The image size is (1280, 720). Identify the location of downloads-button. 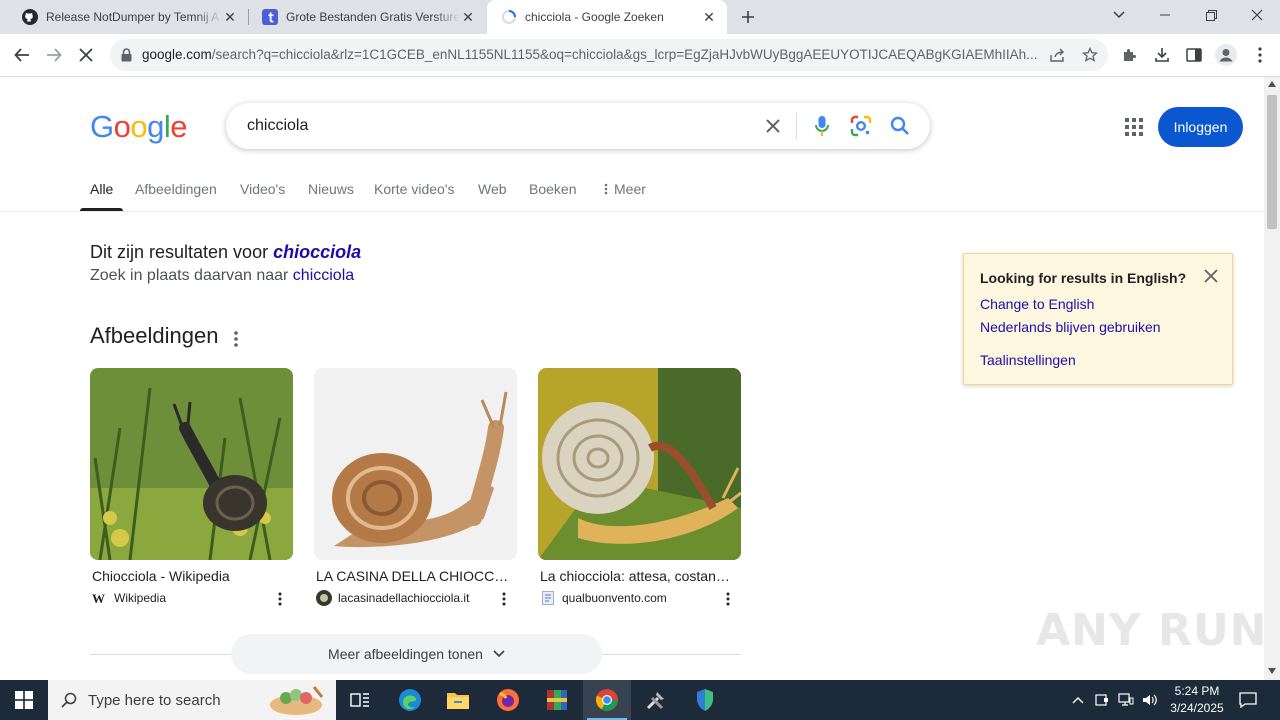
(1162, 55).